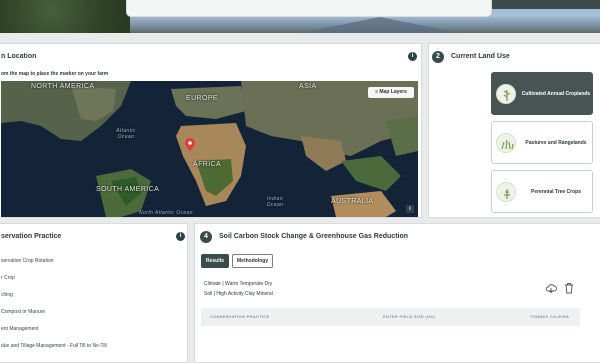  What do you see at coordinates (410, 209) in the screenshot?
I see `map-attribution-icon: i` at bounding box center [410, 209].